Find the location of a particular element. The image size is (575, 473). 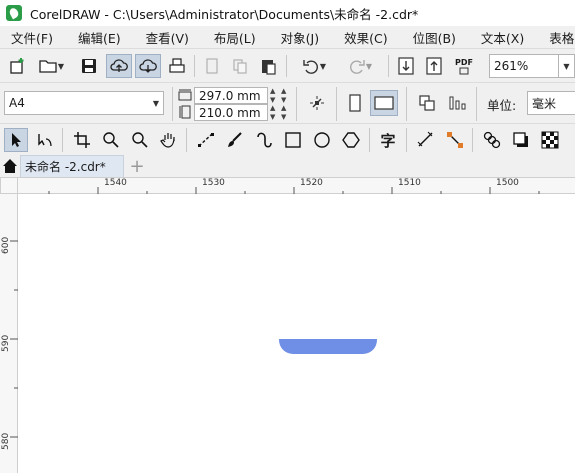

paste-icon is located at coordinates (268, 66).